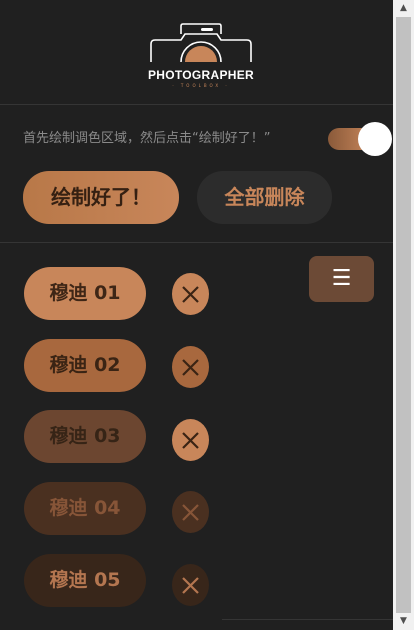  What do you see at coordinates (403, 8) in the screenshot?
I see `scroll-up-arrow: ▲` at bounding box center [403, 8].